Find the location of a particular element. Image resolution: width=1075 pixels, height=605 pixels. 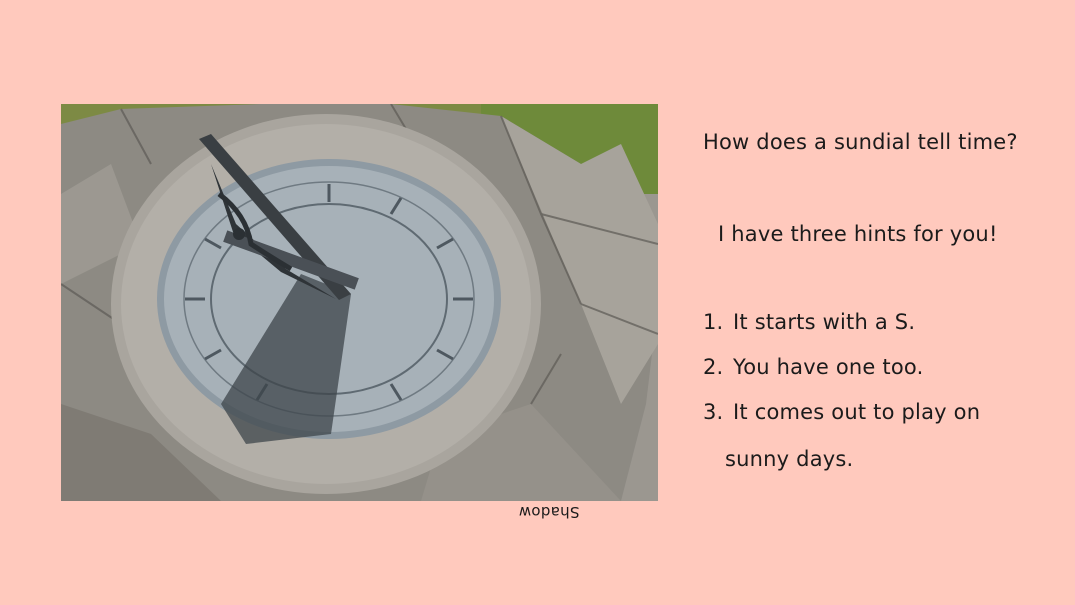

hint-number: 3. is located at coordinates (713, 412).